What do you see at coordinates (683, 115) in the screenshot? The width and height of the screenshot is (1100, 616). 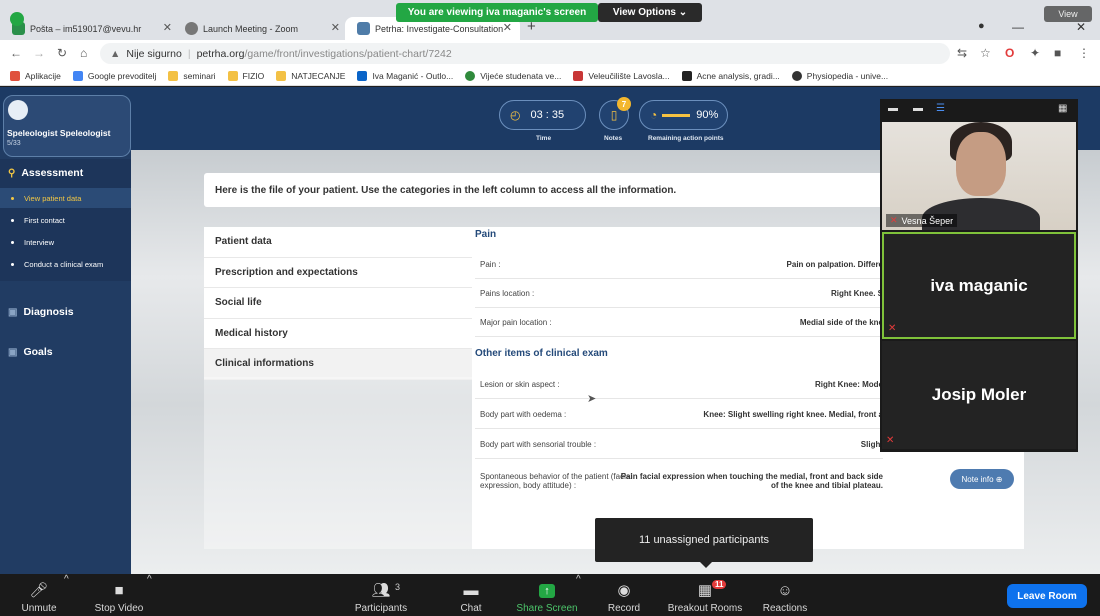 I see `action-points-widget: ◔ 90%` at bounding box center [683, 115].